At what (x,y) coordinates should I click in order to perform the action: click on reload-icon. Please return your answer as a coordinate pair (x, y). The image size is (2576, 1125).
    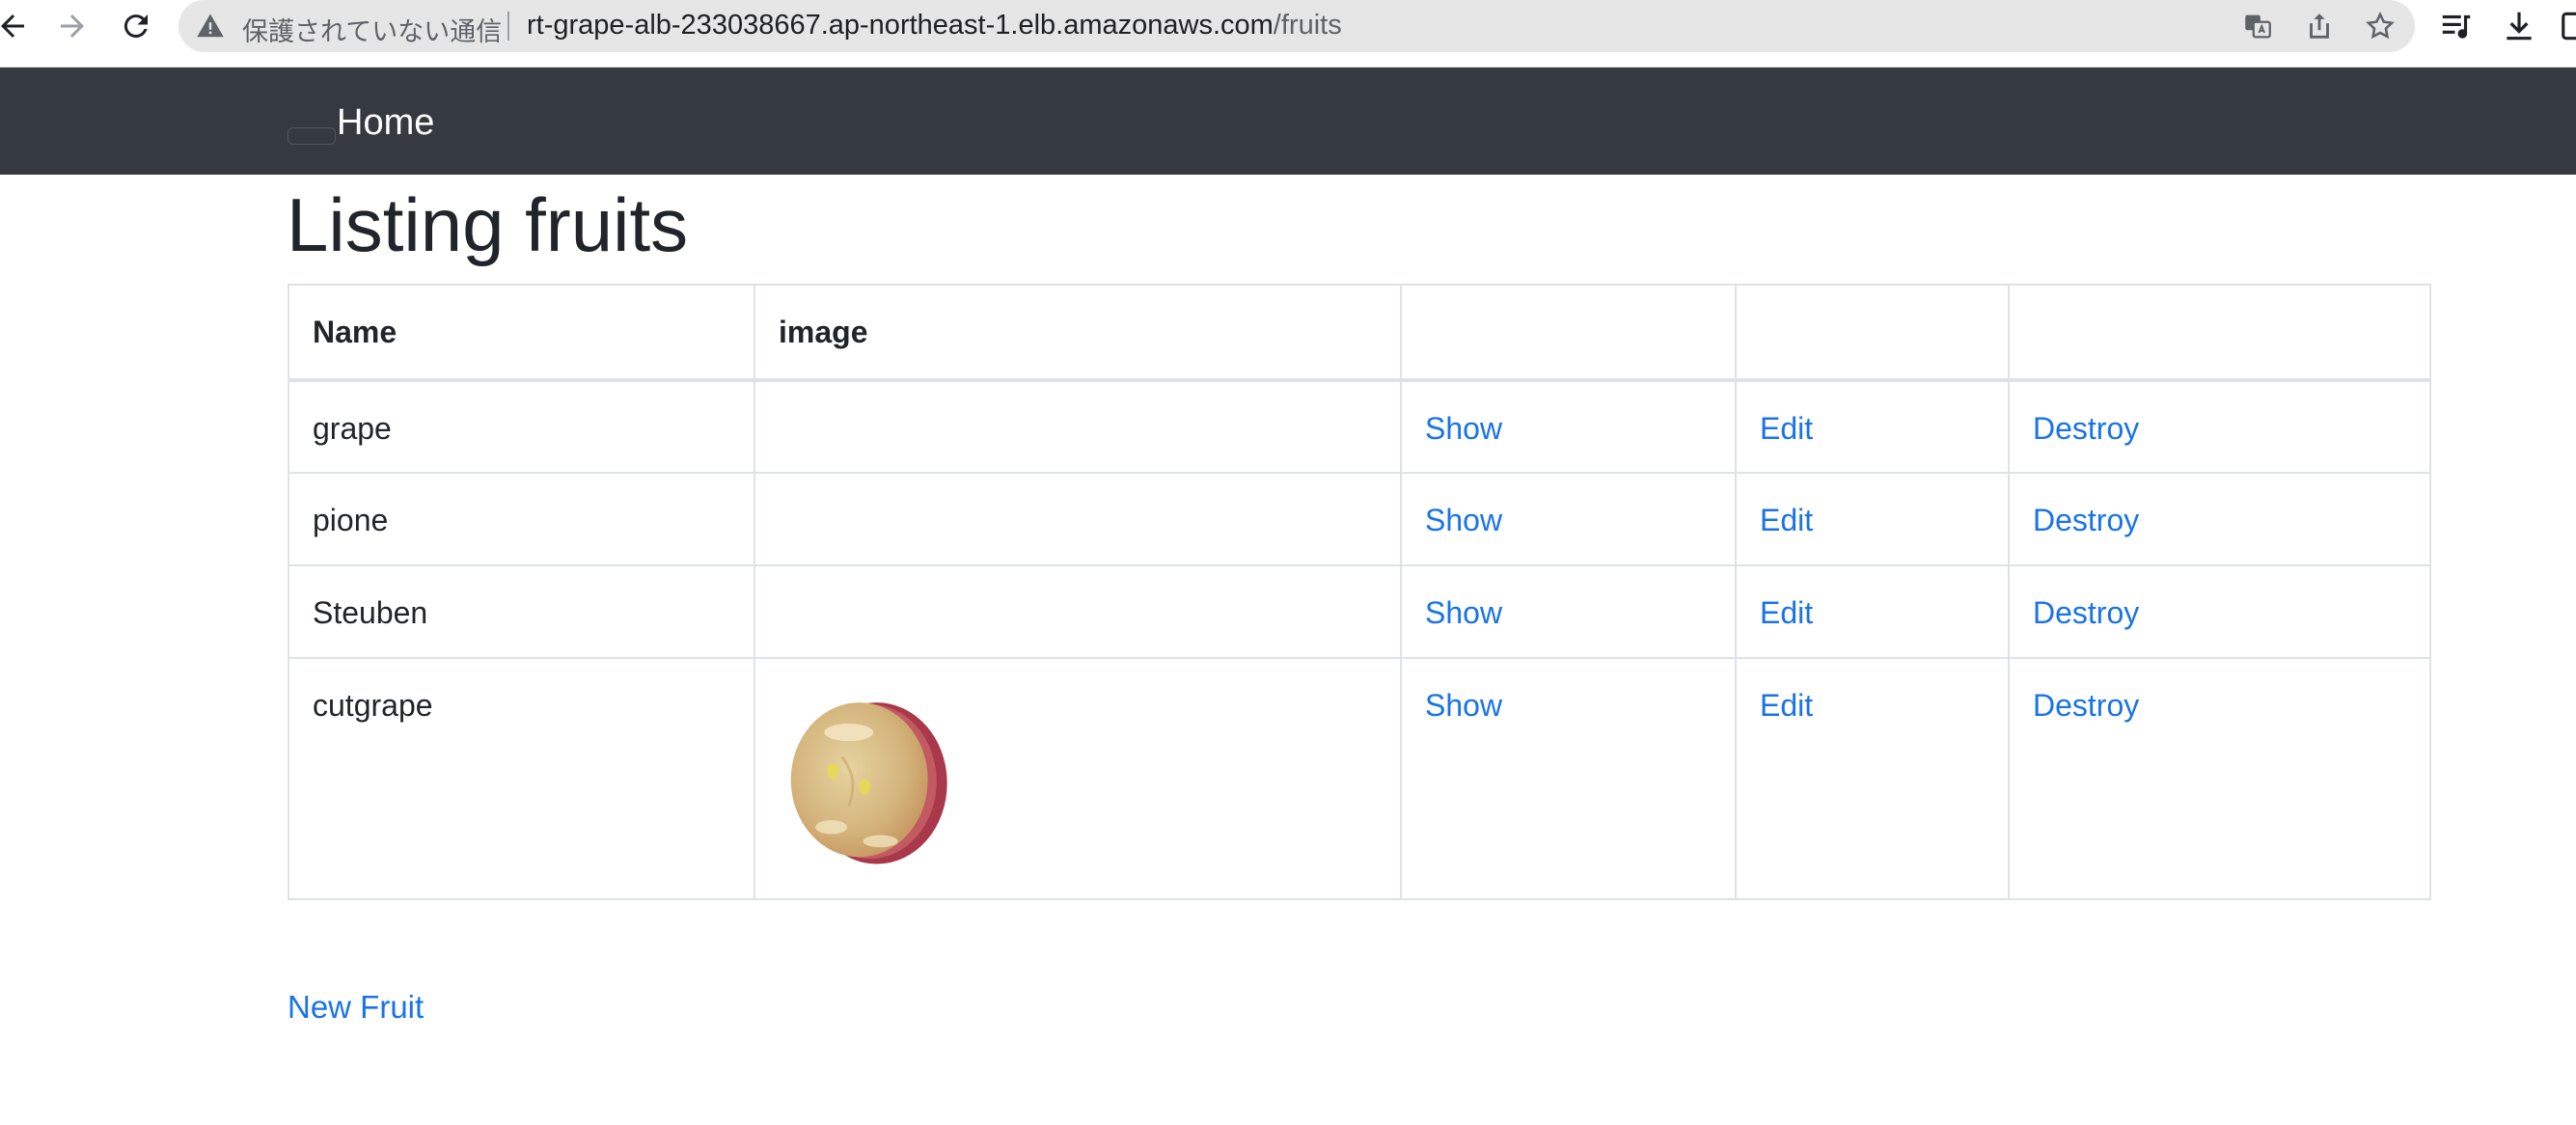
    Looking at the image, I should click on (135, 27).